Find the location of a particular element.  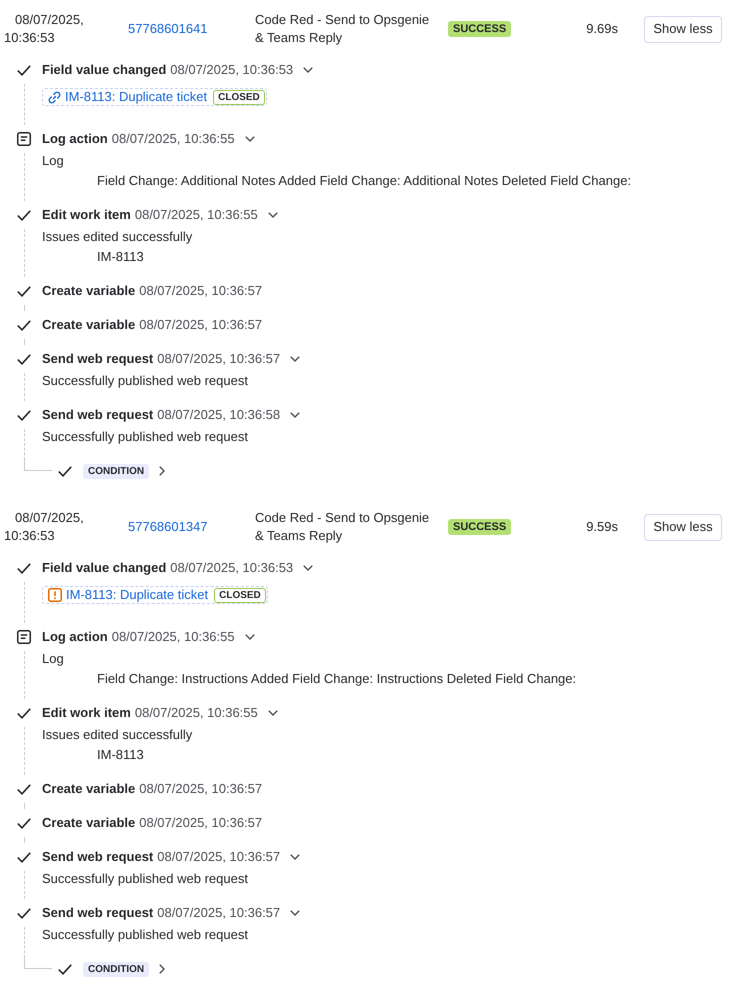

duration-text: 9.69s is located at coordinates (602, 29).